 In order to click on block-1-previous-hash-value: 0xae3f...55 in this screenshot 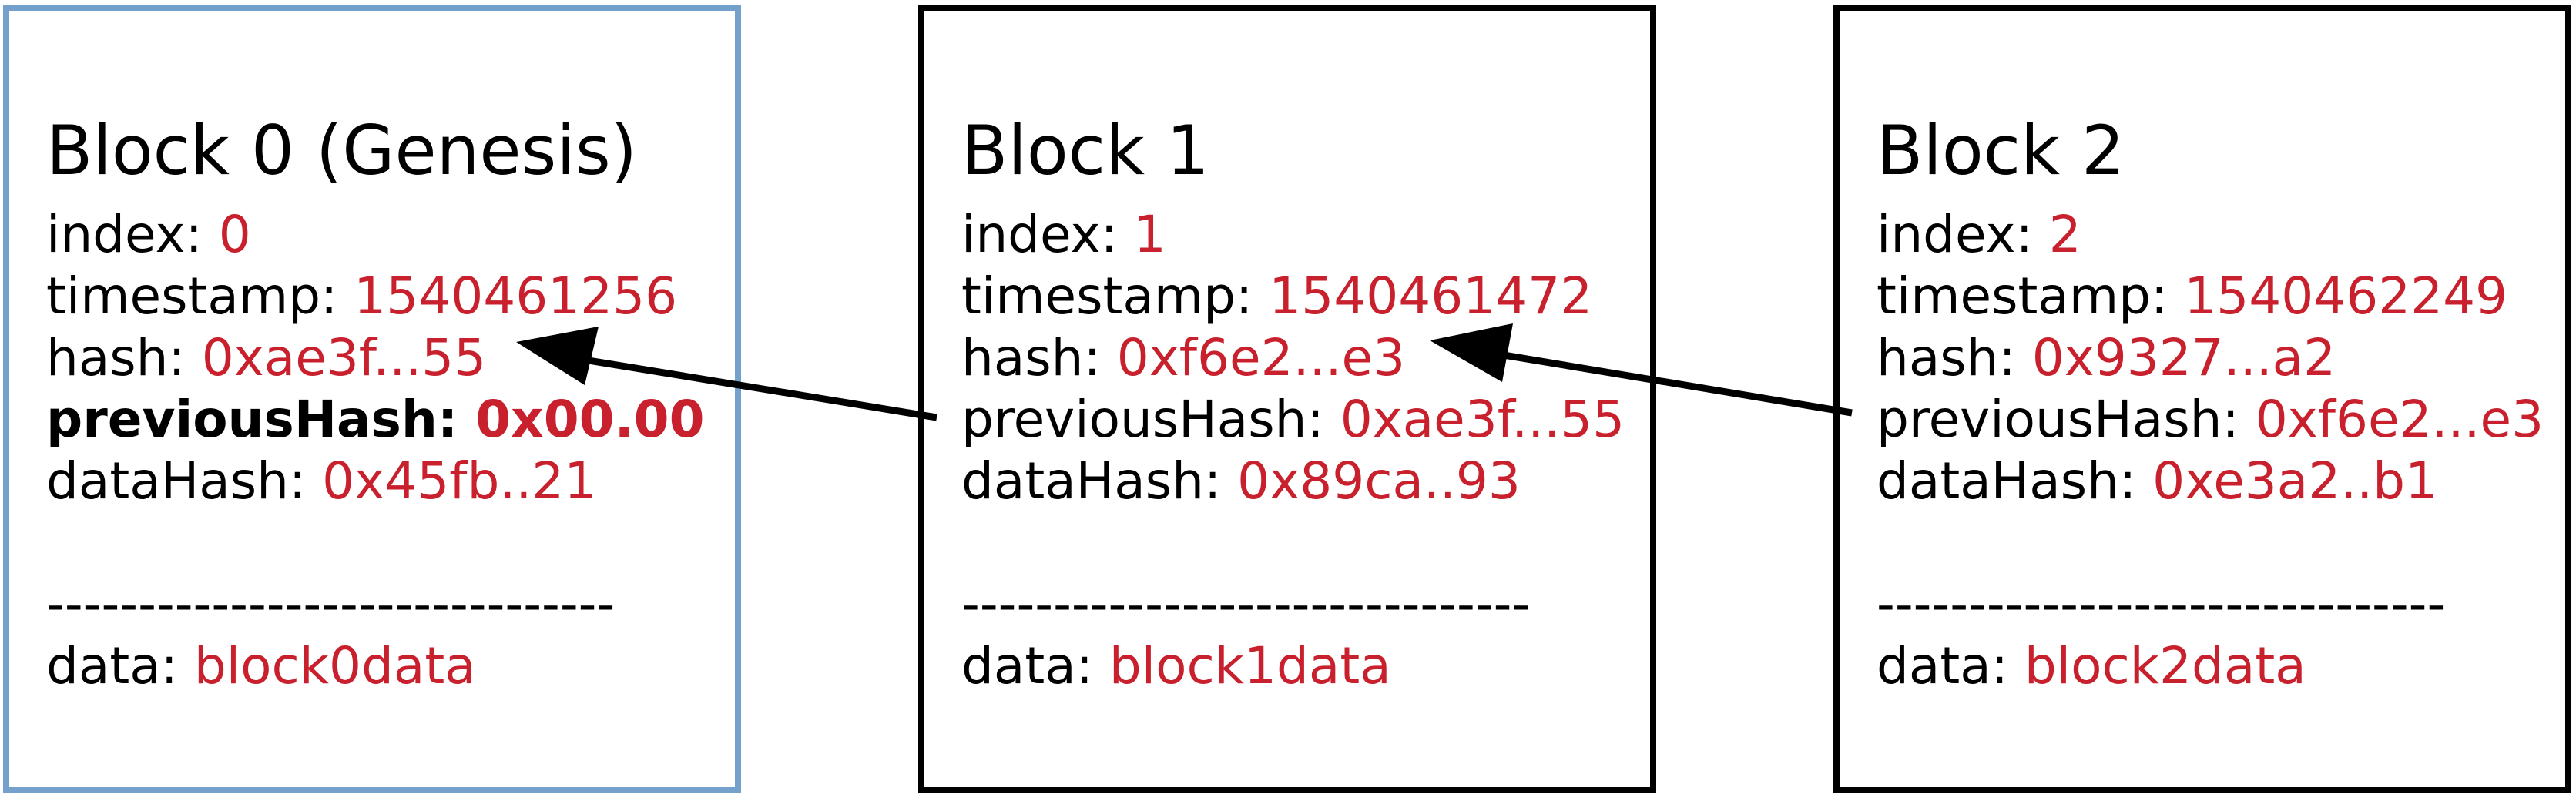, I will do `click(1482, 419)`.